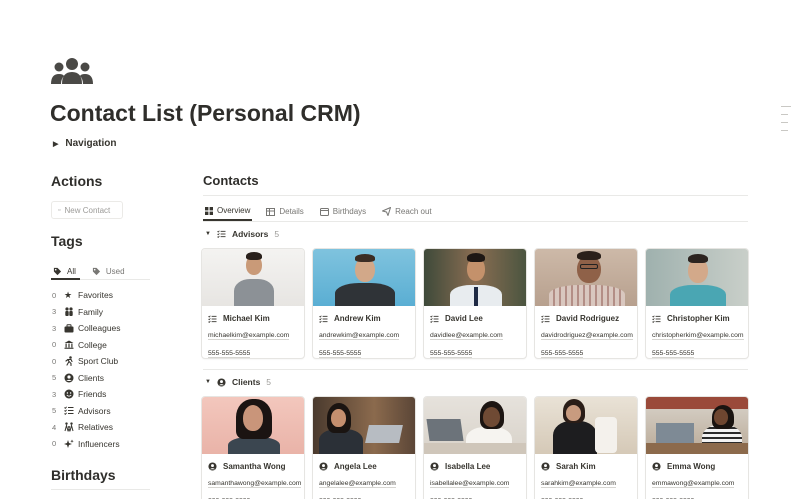 Image resolution: width=800 pixels, height=499 pixels. I want to click on family-icon, so click(71, 312).